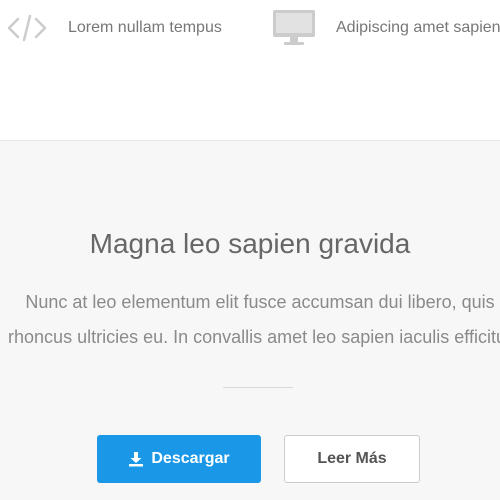  Describe the element at coordinates (294, 28) in the screenshot. I see `monitor-icon` at that location.